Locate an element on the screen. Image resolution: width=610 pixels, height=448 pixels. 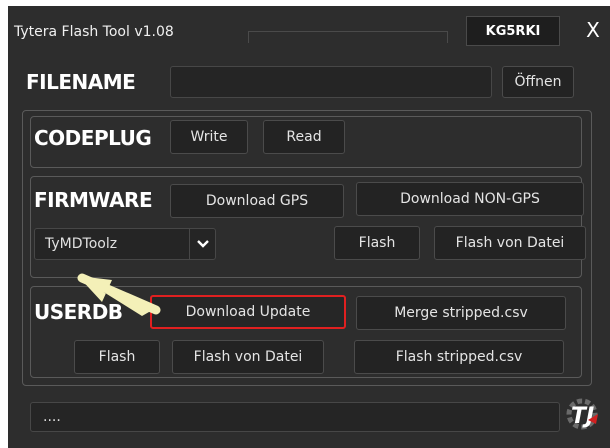
filename-label: FILENAME is located at coordinates (81, 82).